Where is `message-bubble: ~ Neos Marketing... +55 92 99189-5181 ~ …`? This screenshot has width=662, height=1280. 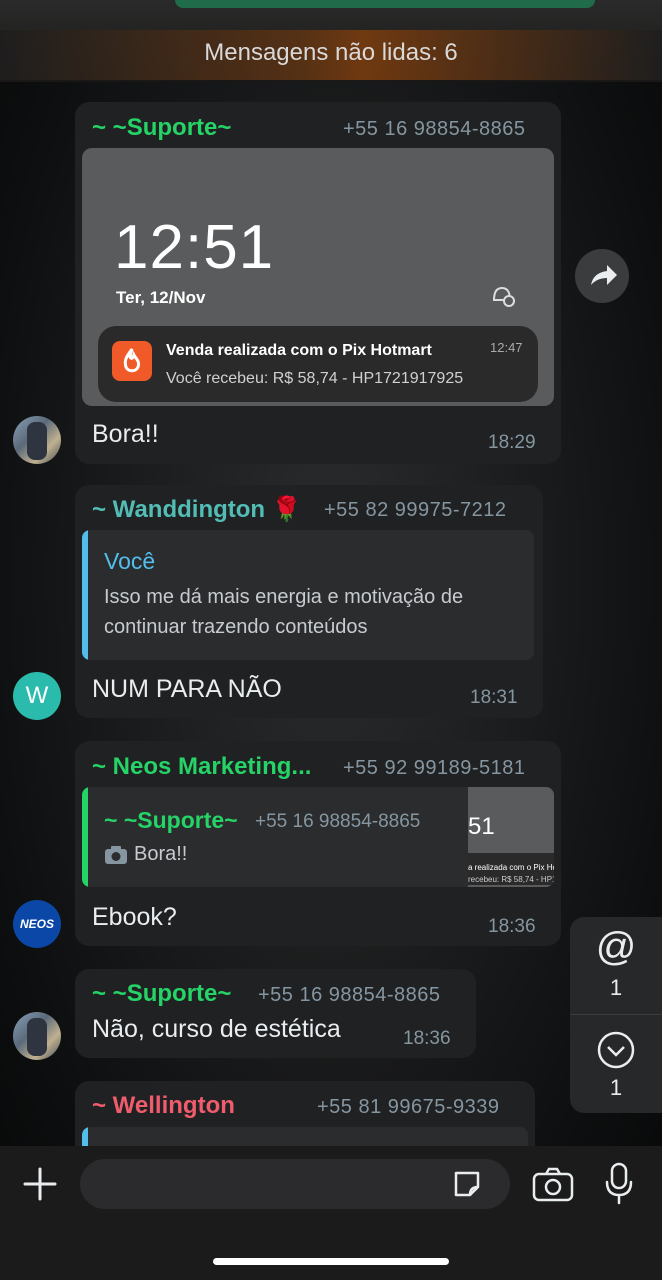 message-bubble: ~ Neos Marketing... +55 92 99189-5181 ~ … is located at coordinates (318, 843).